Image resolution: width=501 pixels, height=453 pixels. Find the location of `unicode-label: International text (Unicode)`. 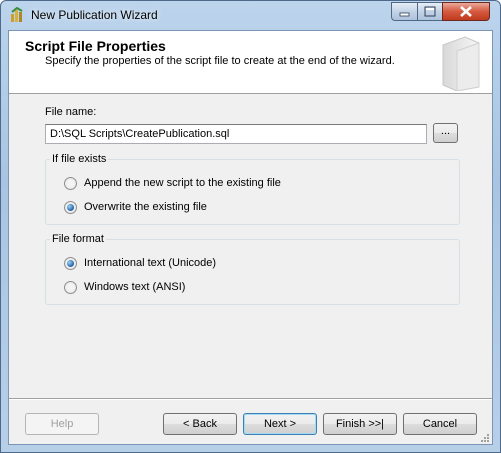

unicode-label: International text (Unicode) is located at coordinates (150, 263).